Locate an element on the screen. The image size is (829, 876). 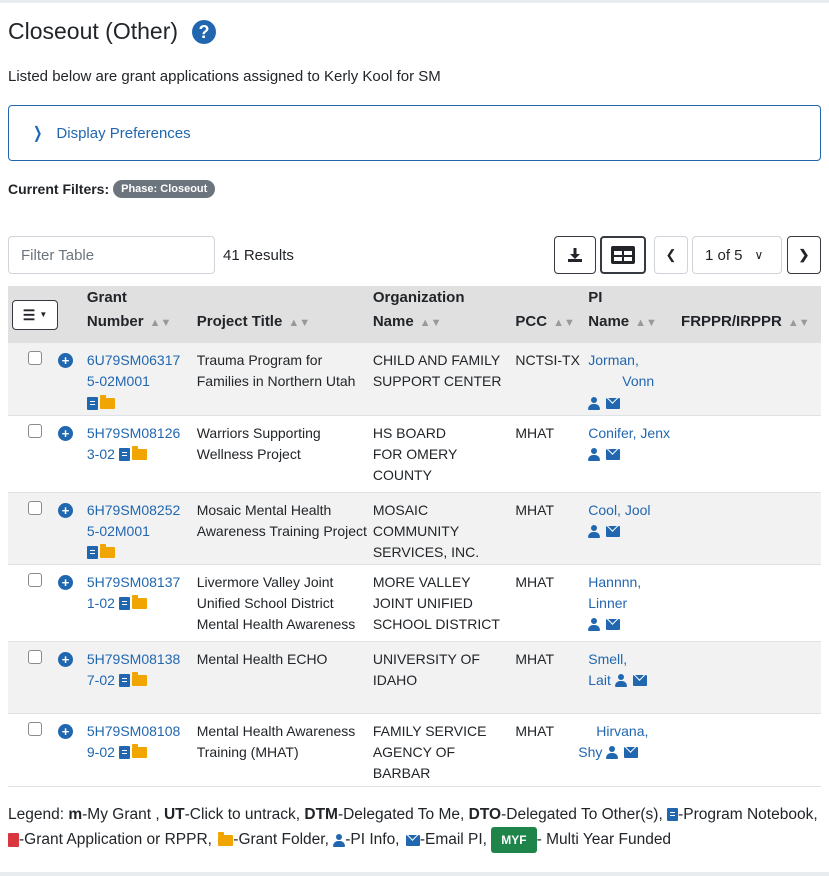
header-title-label: Project Title is located at coordinates (239, 321).